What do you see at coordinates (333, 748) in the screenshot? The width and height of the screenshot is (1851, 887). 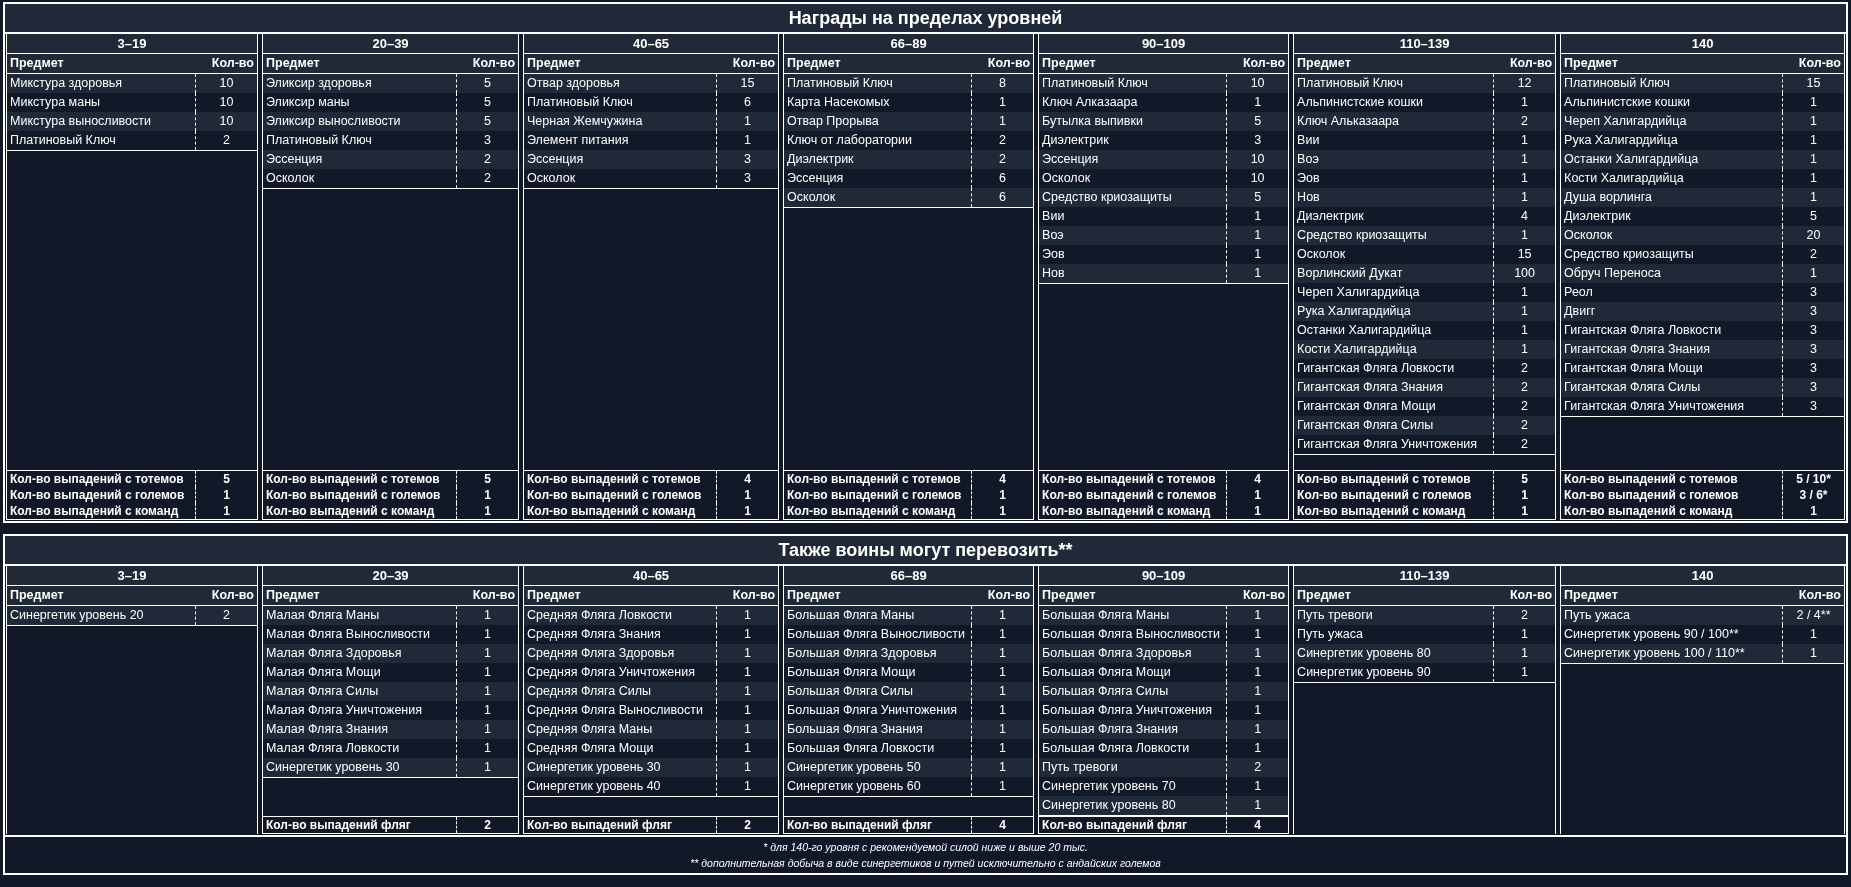 I see `item-name: Малая Фляга Ловкости` at bounding box center [333, 748].